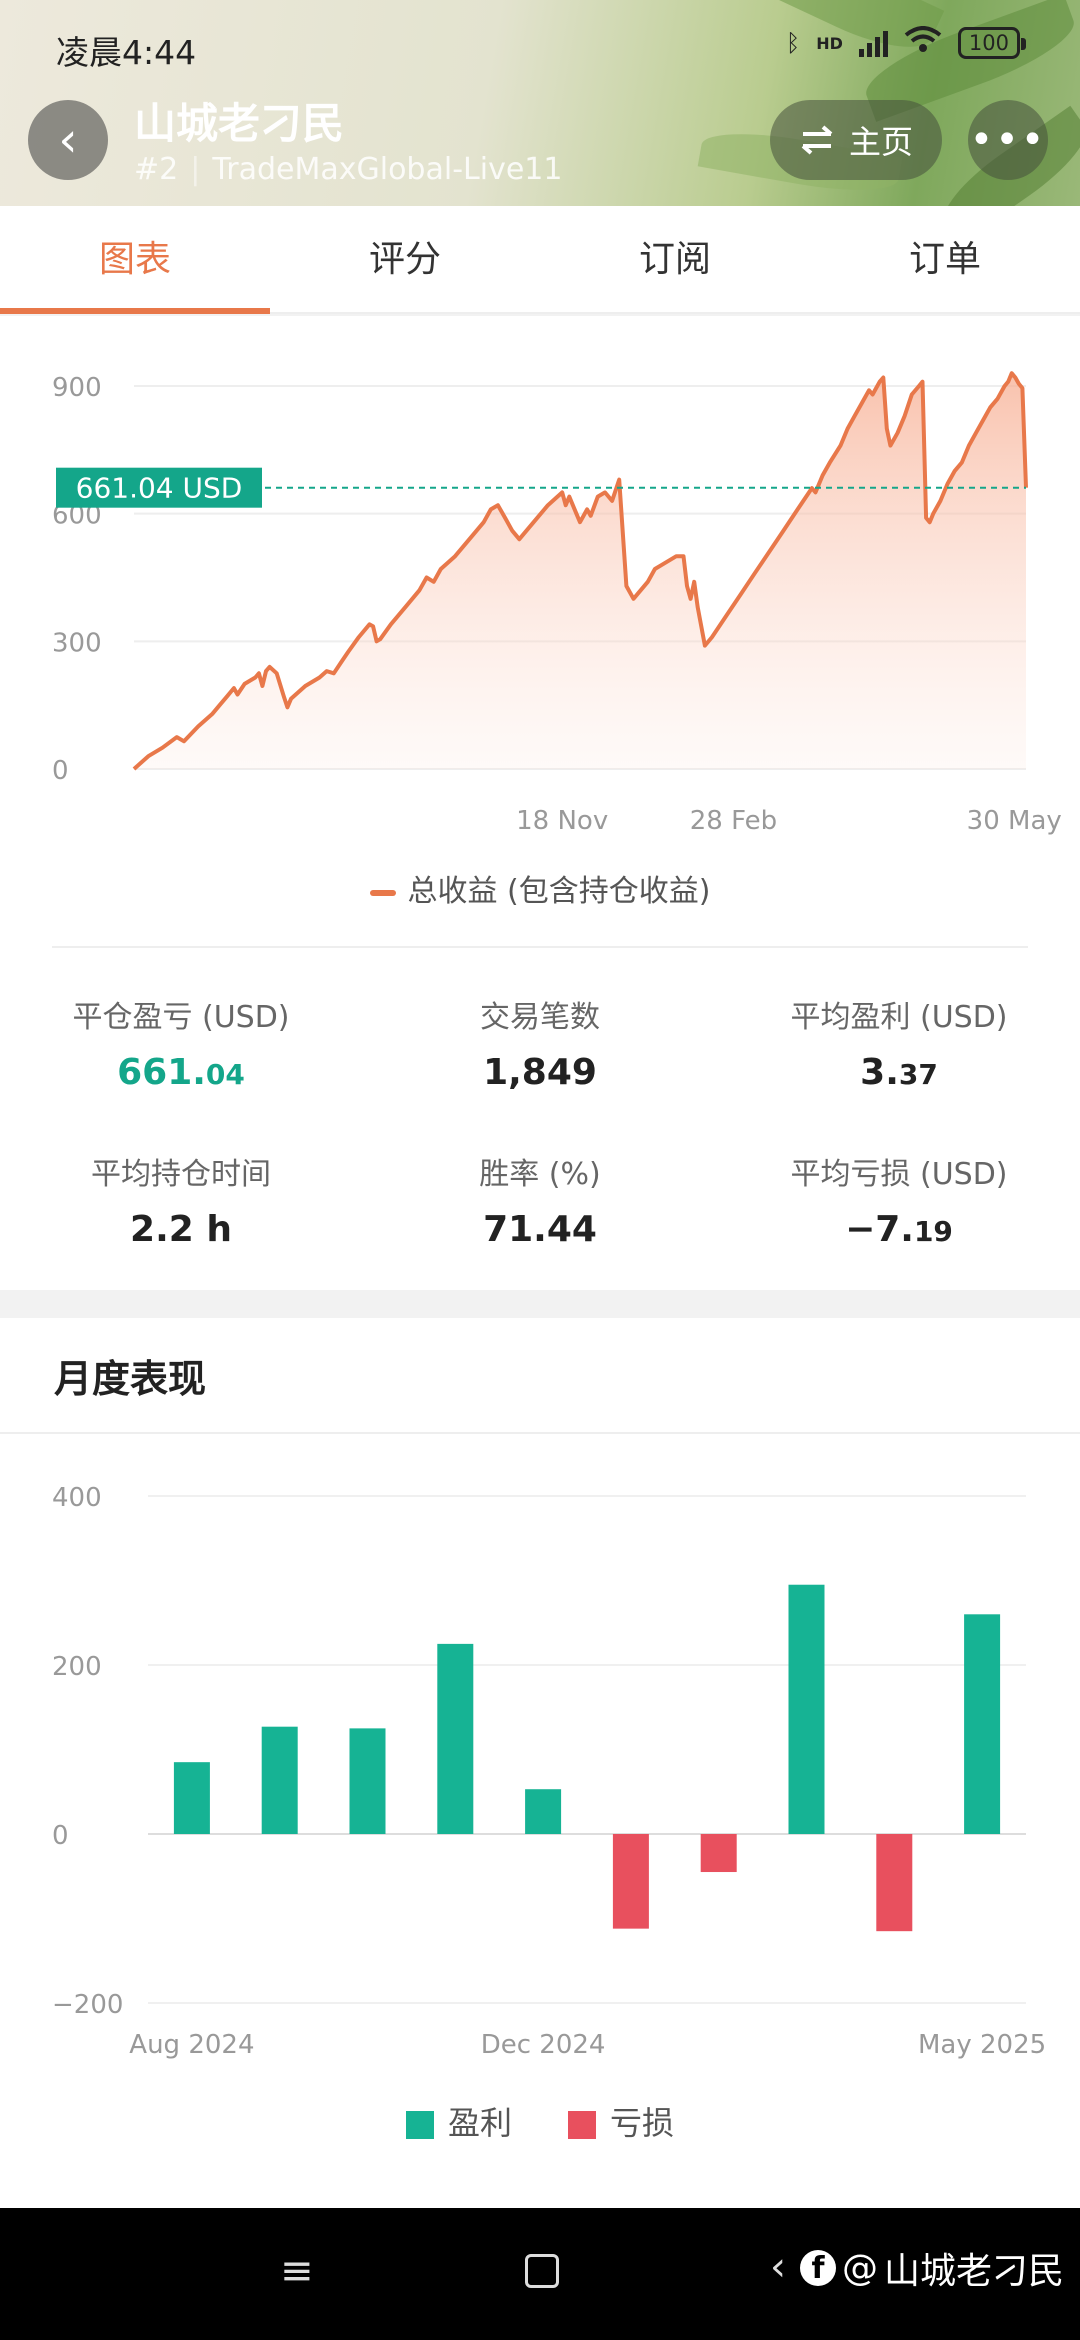 The height and width of the screenshot is (2340, 1080). Describe the element at coordinates (879, 1072) in the screenshot. I see `stat-value-int: 3.` at that location.